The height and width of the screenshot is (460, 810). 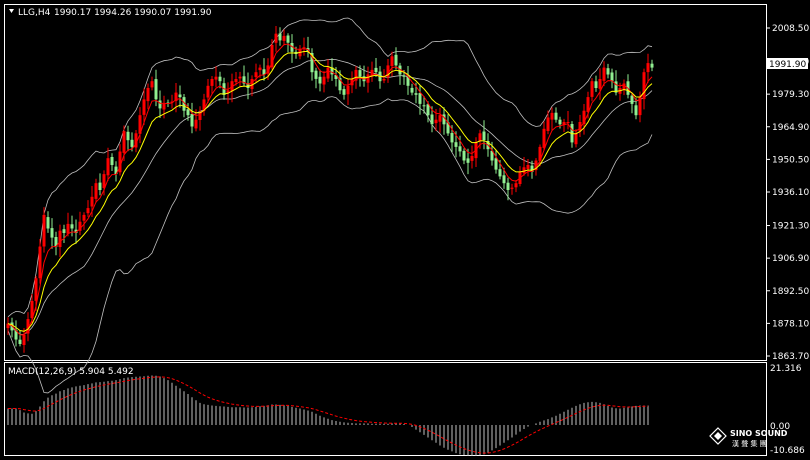 What do you see at coordinates (786, 369) in the screenshot?
I see `macd-axis-top: 21.316` at bounding box center [786, 369].